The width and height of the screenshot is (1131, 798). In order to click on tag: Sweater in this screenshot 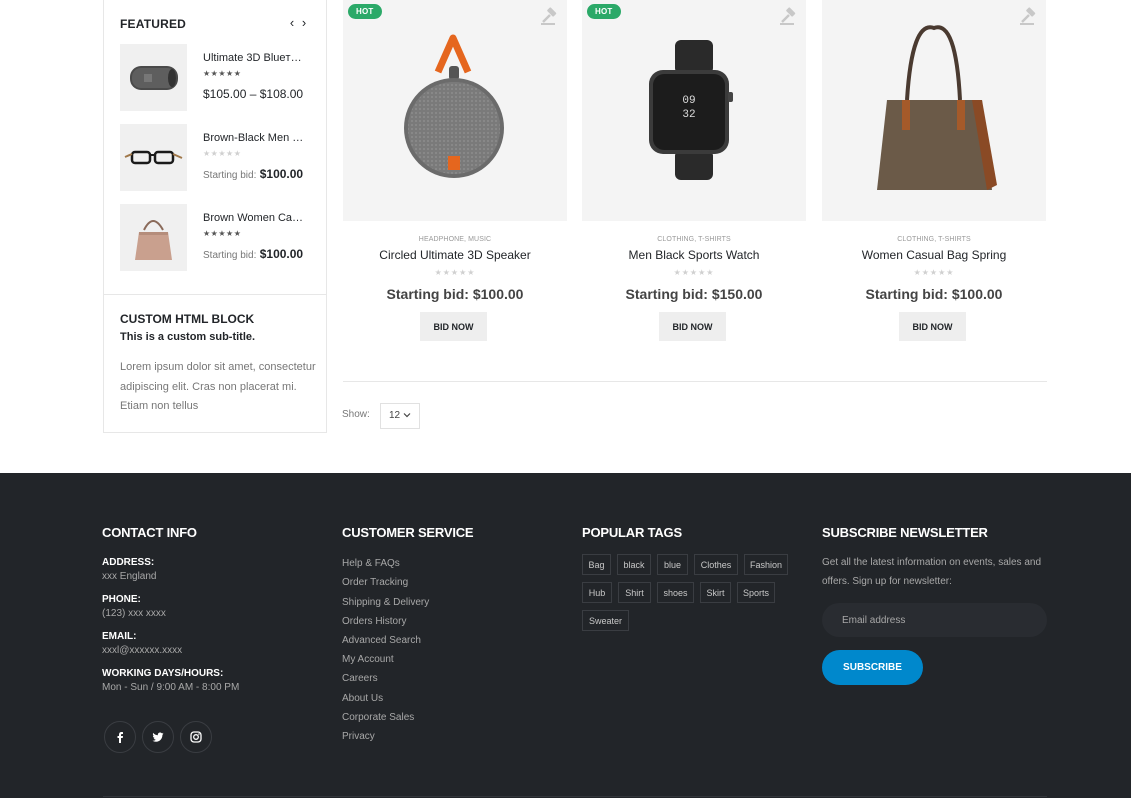, I will do `click(605, 620)`.